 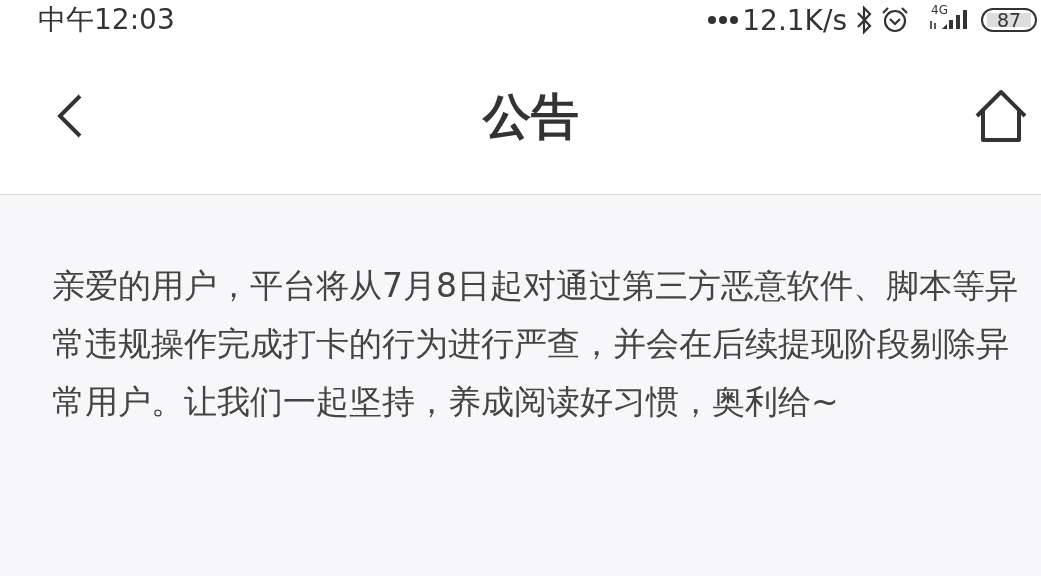 What do you see at coordinates (895, 20) in the screenshot?
I see `alarm-clock-icon` at bounding box center [895, 20].